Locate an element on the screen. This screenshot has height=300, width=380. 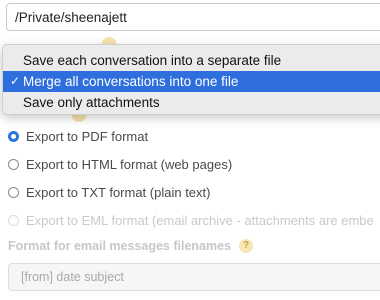
help-icon: ? is located at coordinates (246, 246).